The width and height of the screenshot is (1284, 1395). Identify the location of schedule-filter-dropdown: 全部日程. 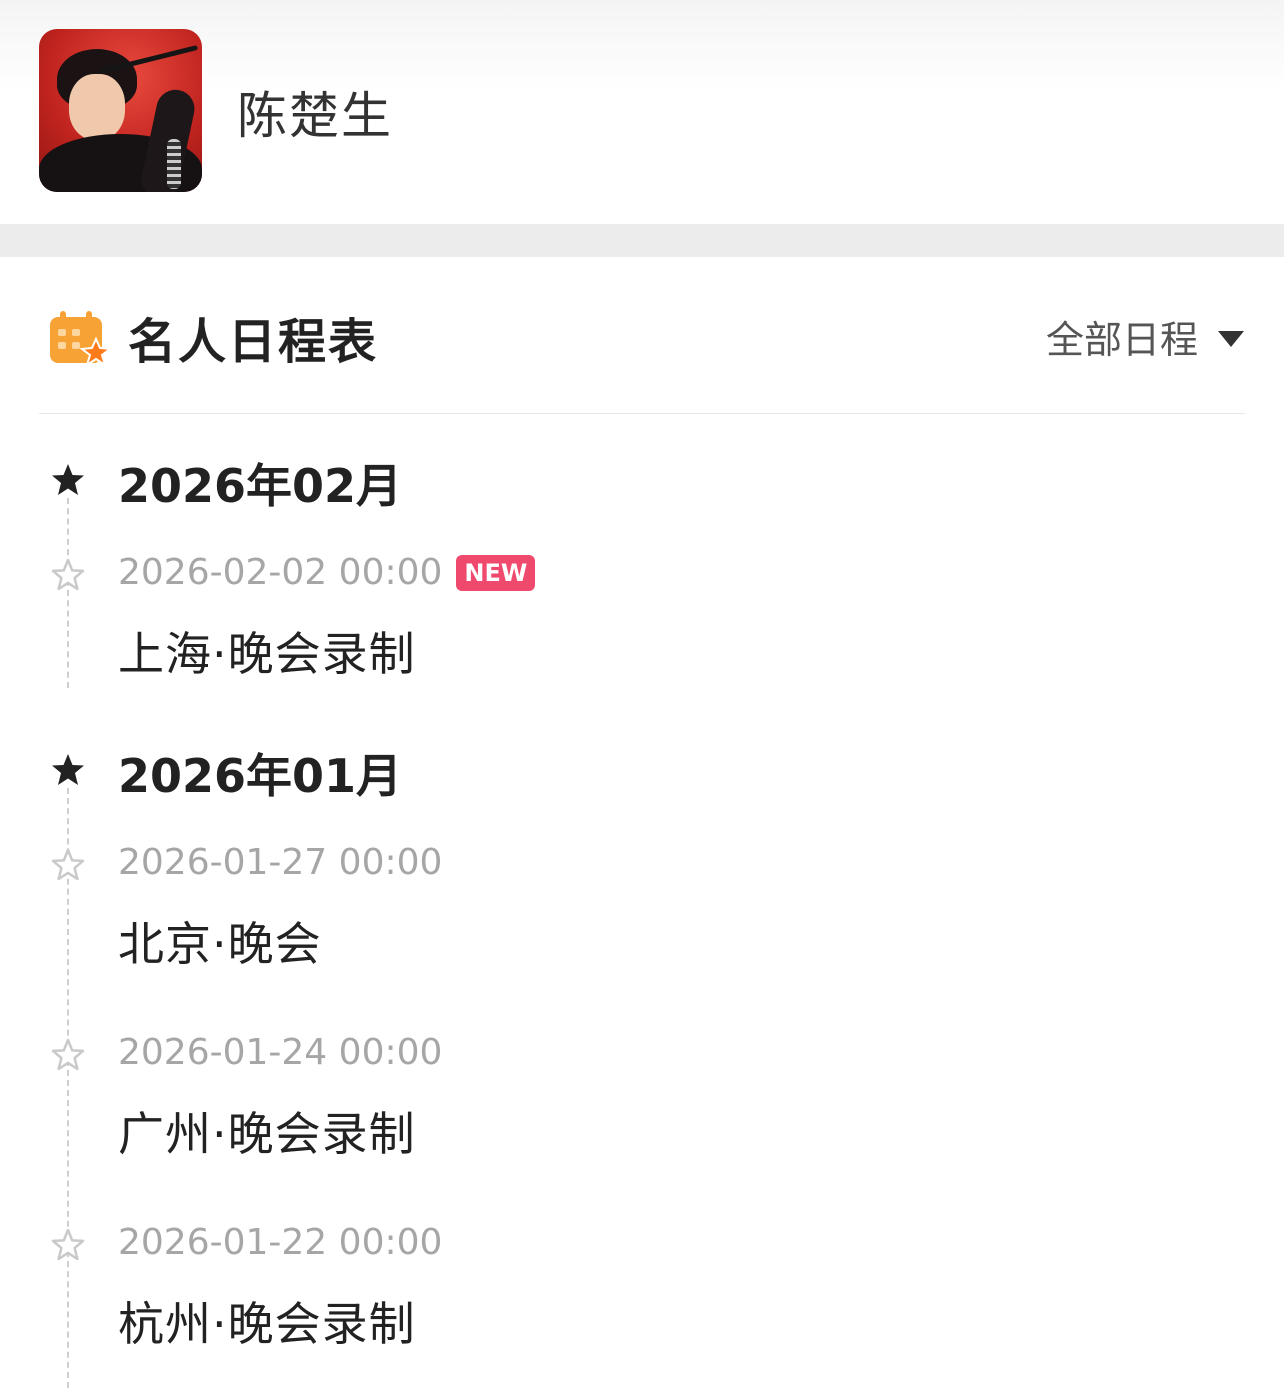
(1145, 336).